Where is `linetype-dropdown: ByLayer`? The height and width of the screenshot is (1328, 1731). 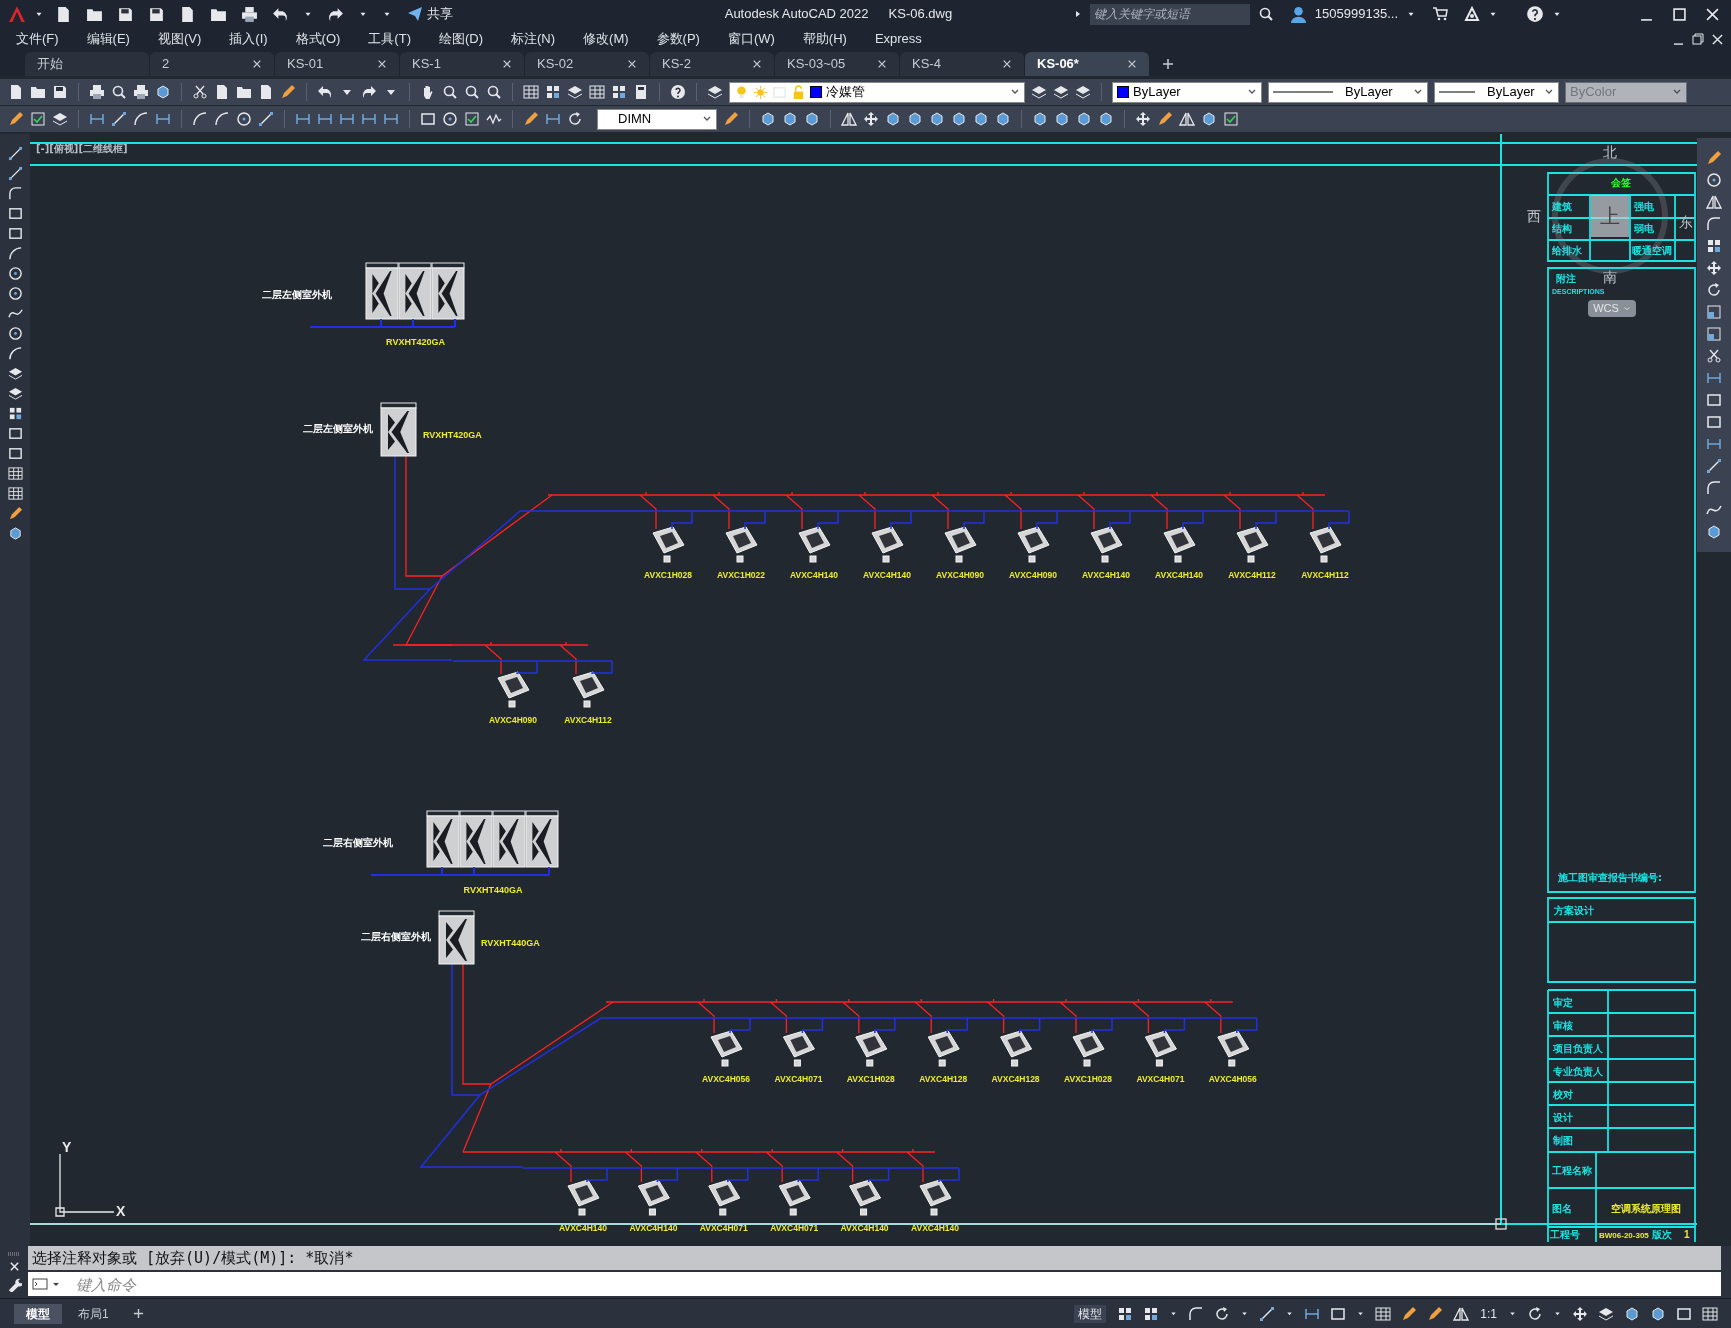
linetype-dropdown: ByLayer is located at coordinates (1348, 92).